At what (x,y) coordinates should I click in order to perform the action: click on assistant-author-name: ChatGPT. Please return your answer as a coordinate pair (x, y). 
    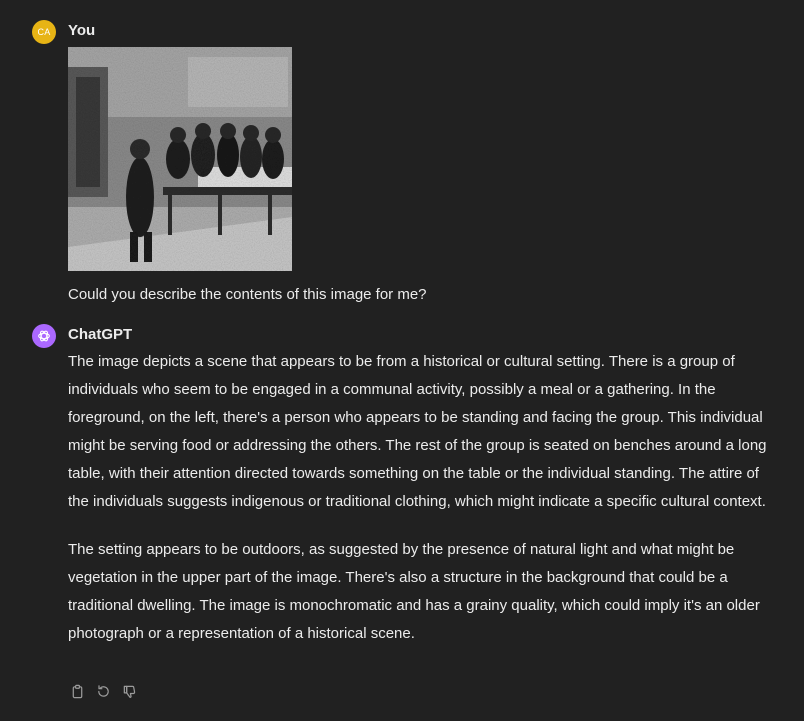
    Looking at the image, I should click on (100, 334).